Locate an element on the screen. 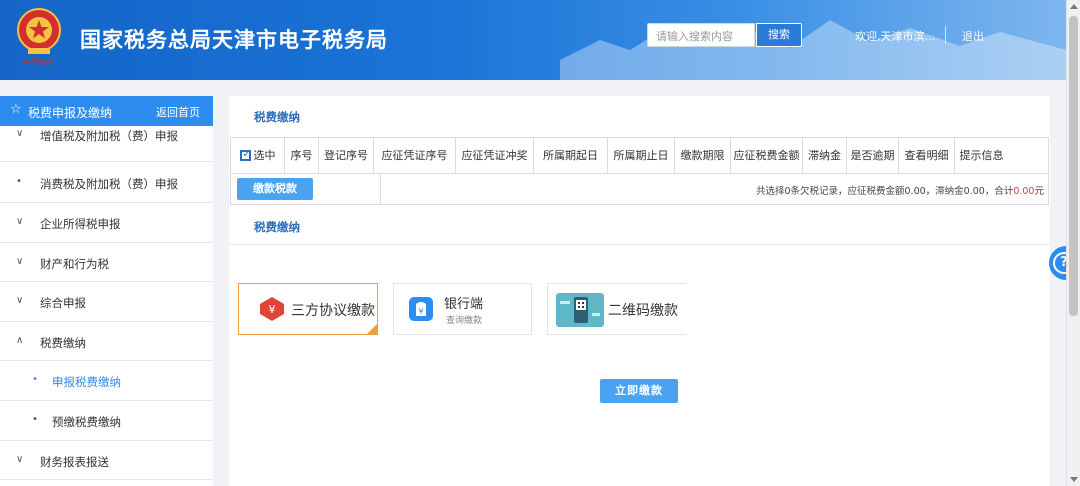 The height and width of the screenshot is (486, 1080). back-home-link: 返回首页 is located at coordinates (178, 112).